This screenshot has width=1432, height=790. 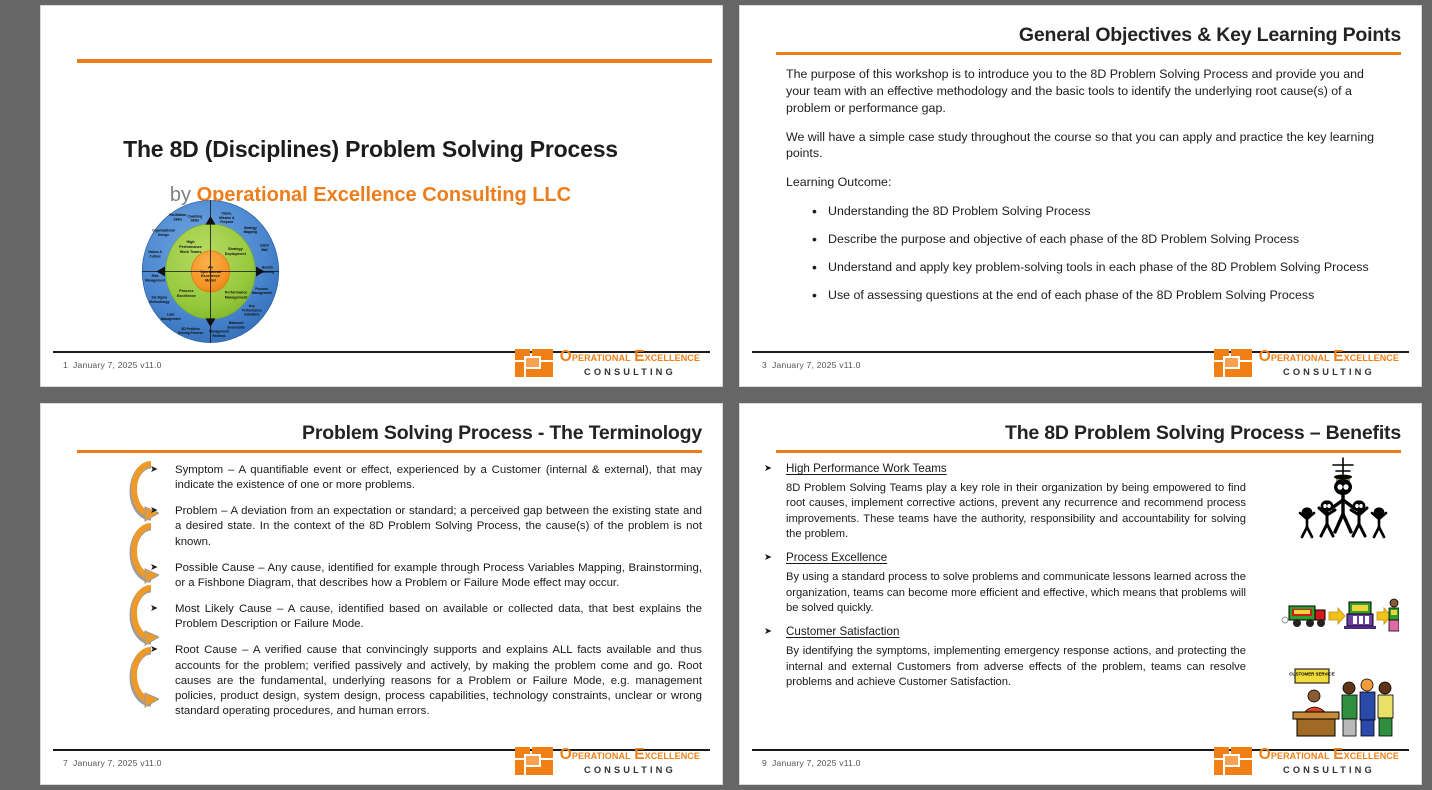 I want to click on svg-text: Excellence, so click(x=186, y=296).